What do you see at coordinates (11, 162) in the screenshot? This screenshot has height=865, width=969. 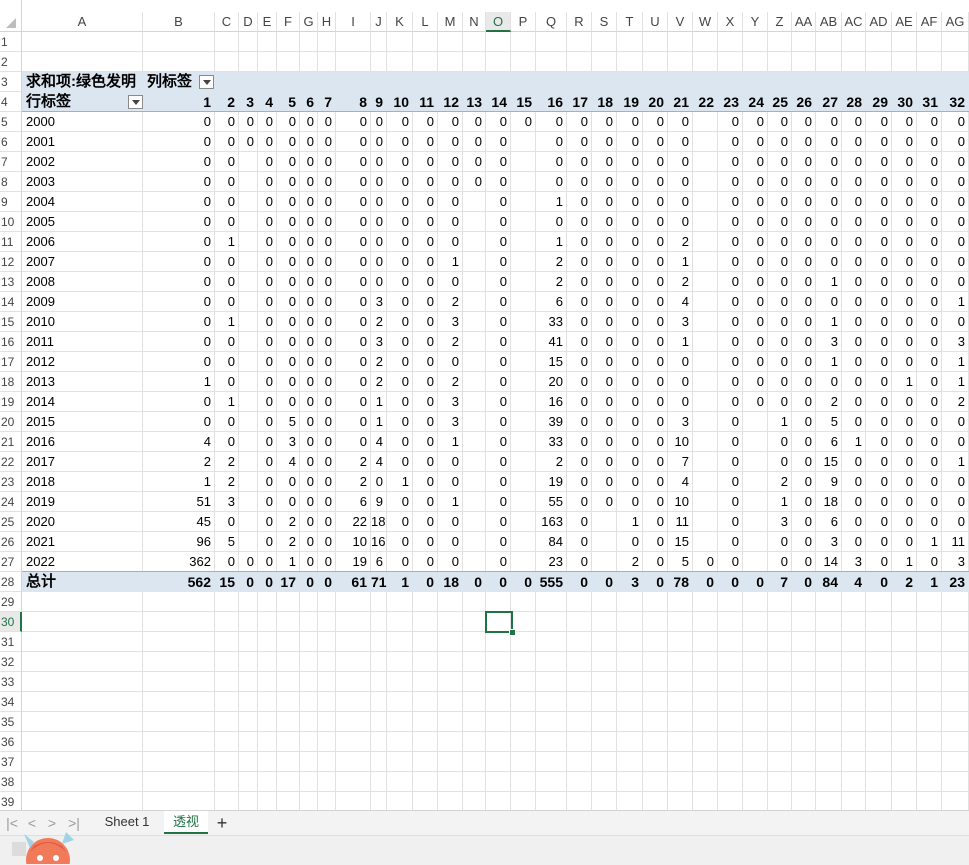 I see `row-header-7: 7` at bounding box center [11, 162].